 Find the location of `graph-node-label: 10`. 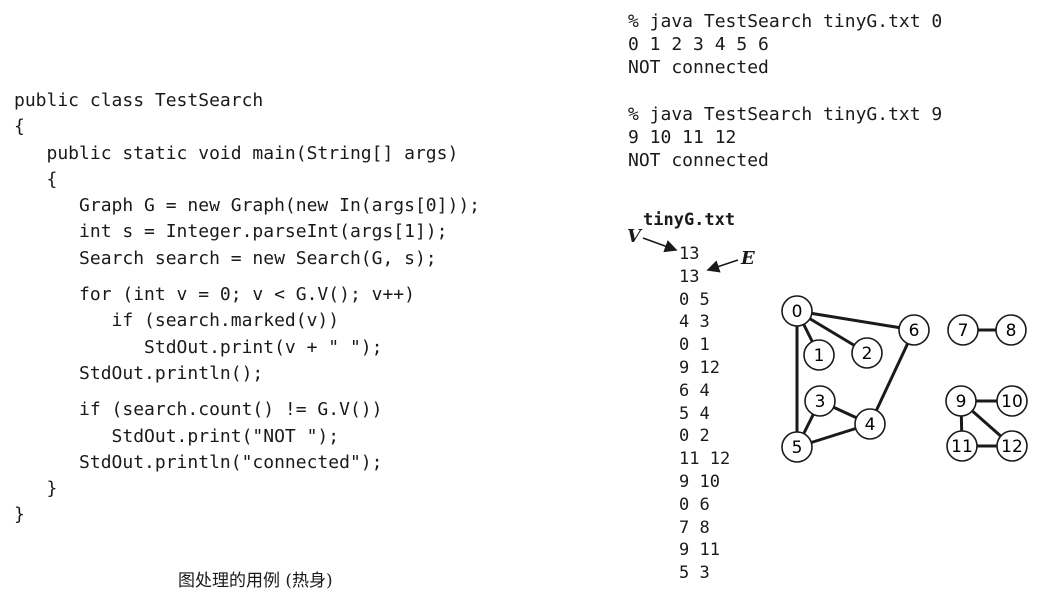

graph-node-label: 10 is located at coordinates (1012, 402).